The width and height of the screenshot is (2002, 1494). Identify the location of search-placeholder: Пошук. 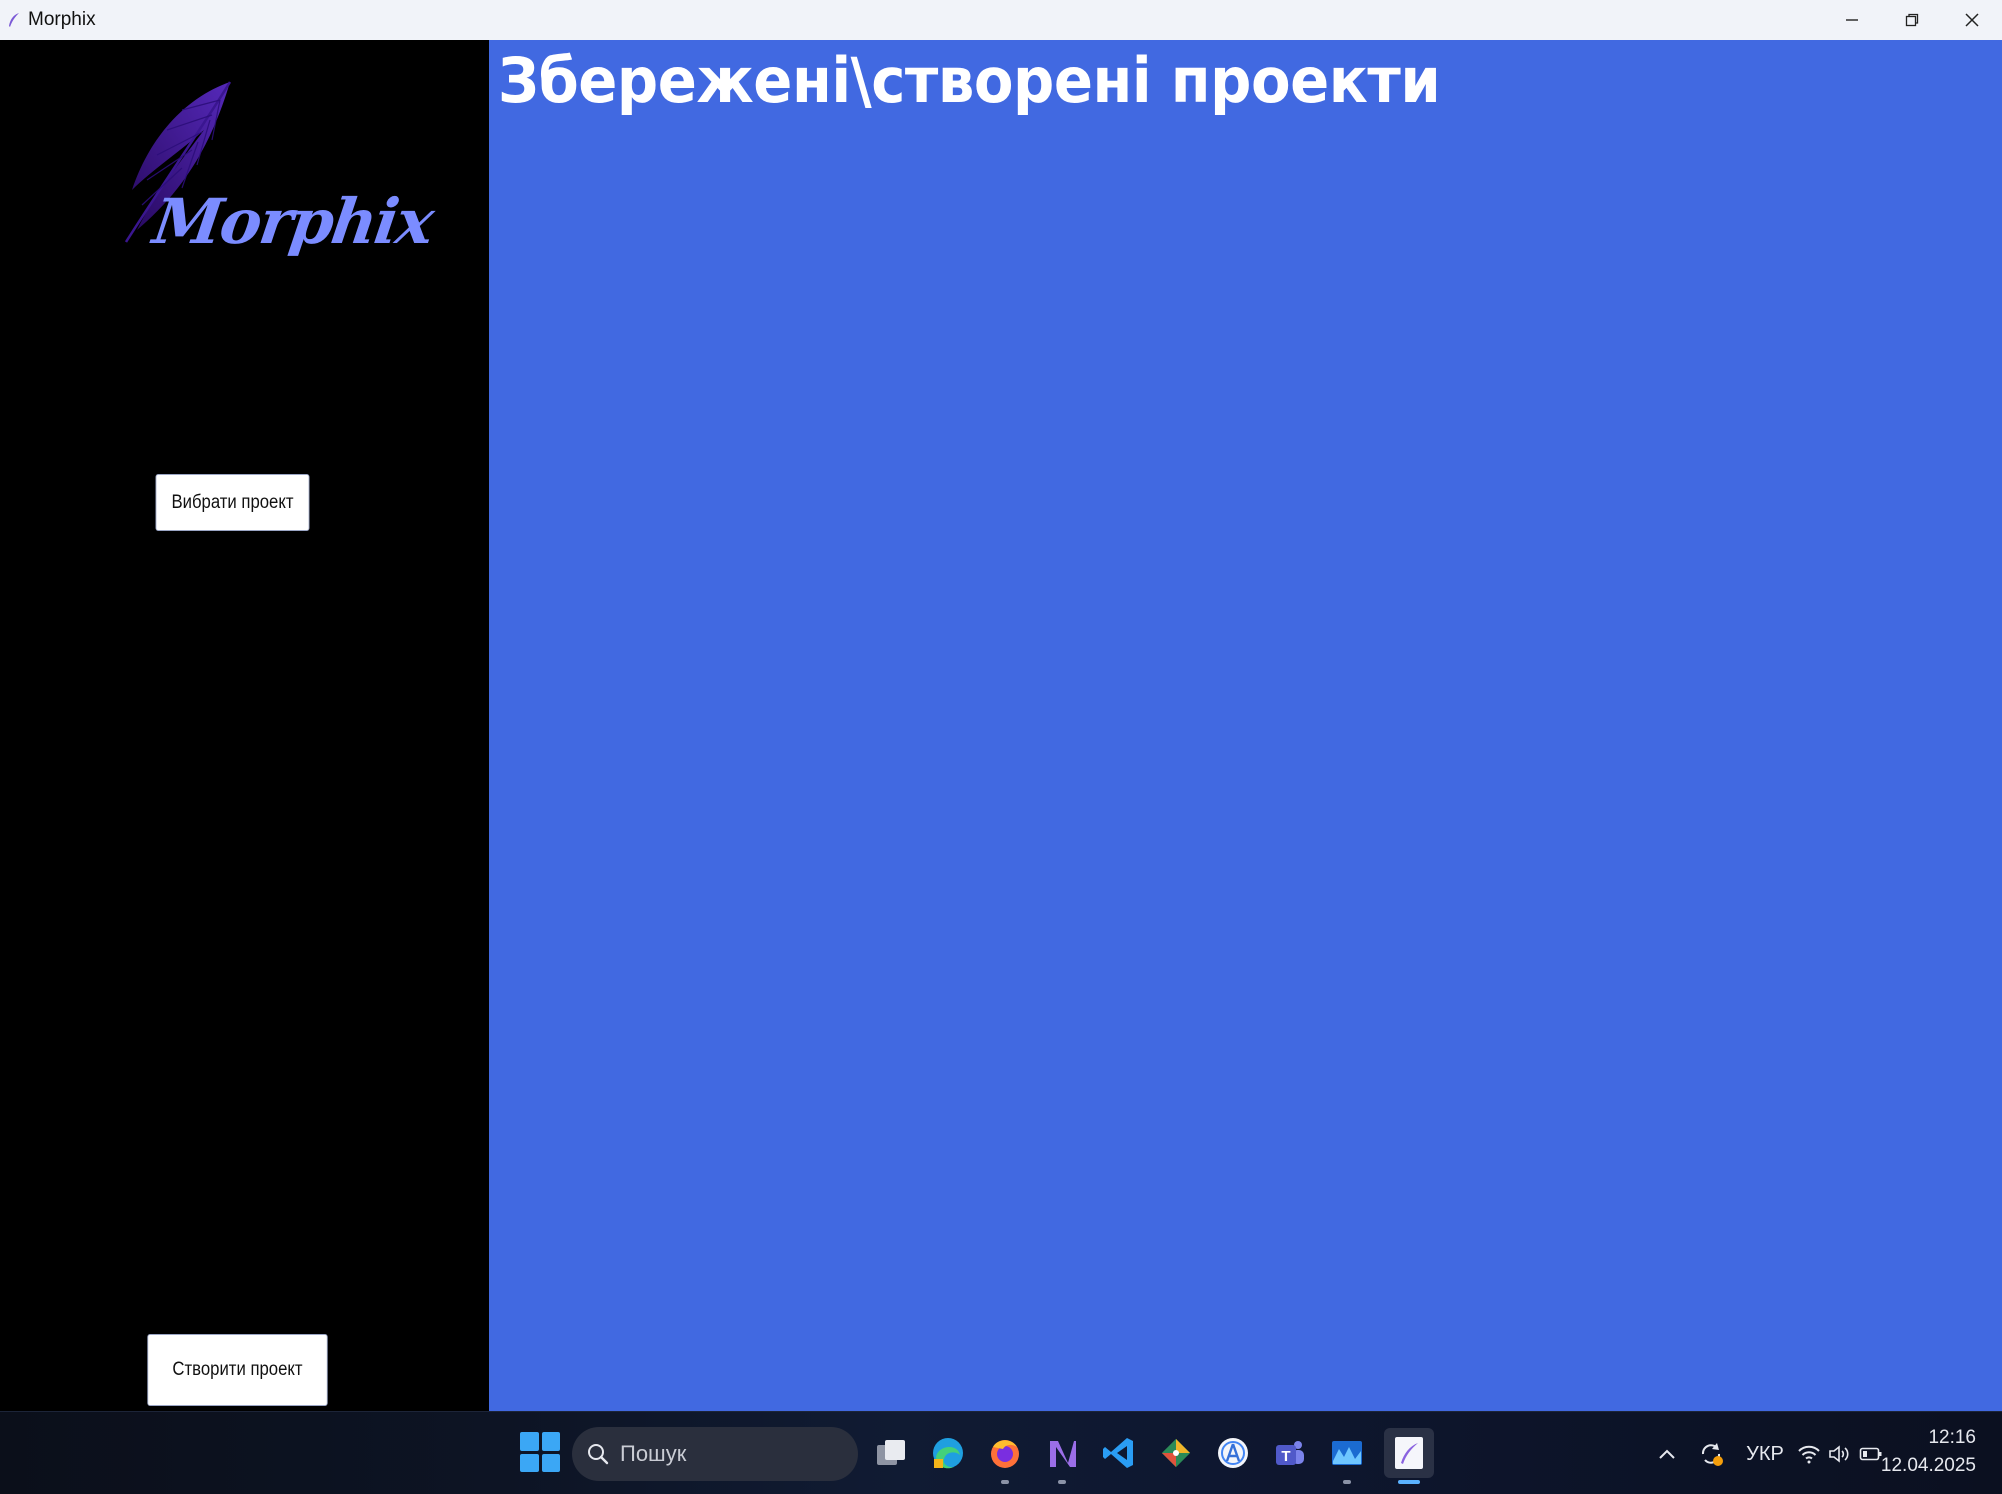
(653, 1453).